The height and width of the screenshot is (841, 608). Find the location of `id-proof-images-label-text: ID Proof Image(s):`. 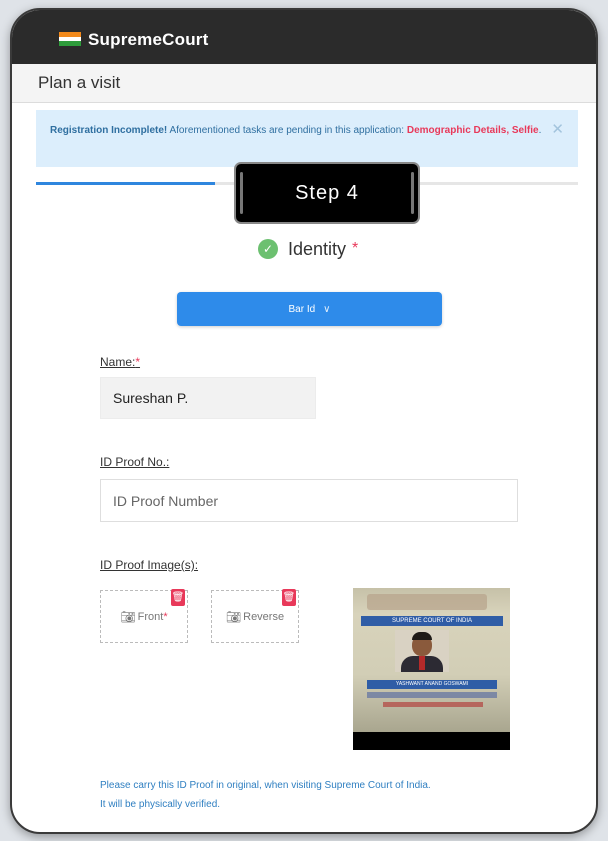

id-proof-images-label-text: ID Proof Image(s): is located at coordinates (149, 565).